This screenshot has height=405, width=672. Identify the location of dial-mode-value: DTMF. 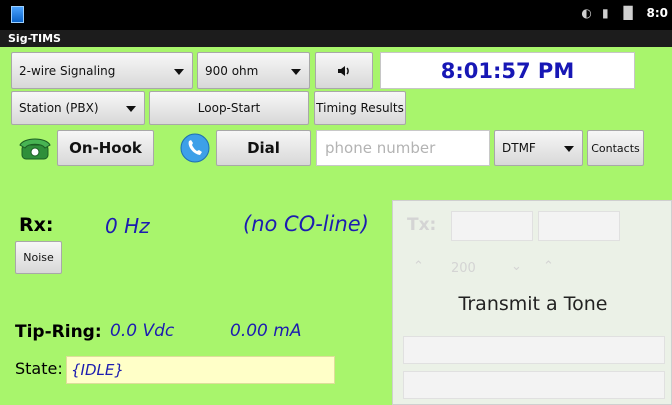
(519, 148).